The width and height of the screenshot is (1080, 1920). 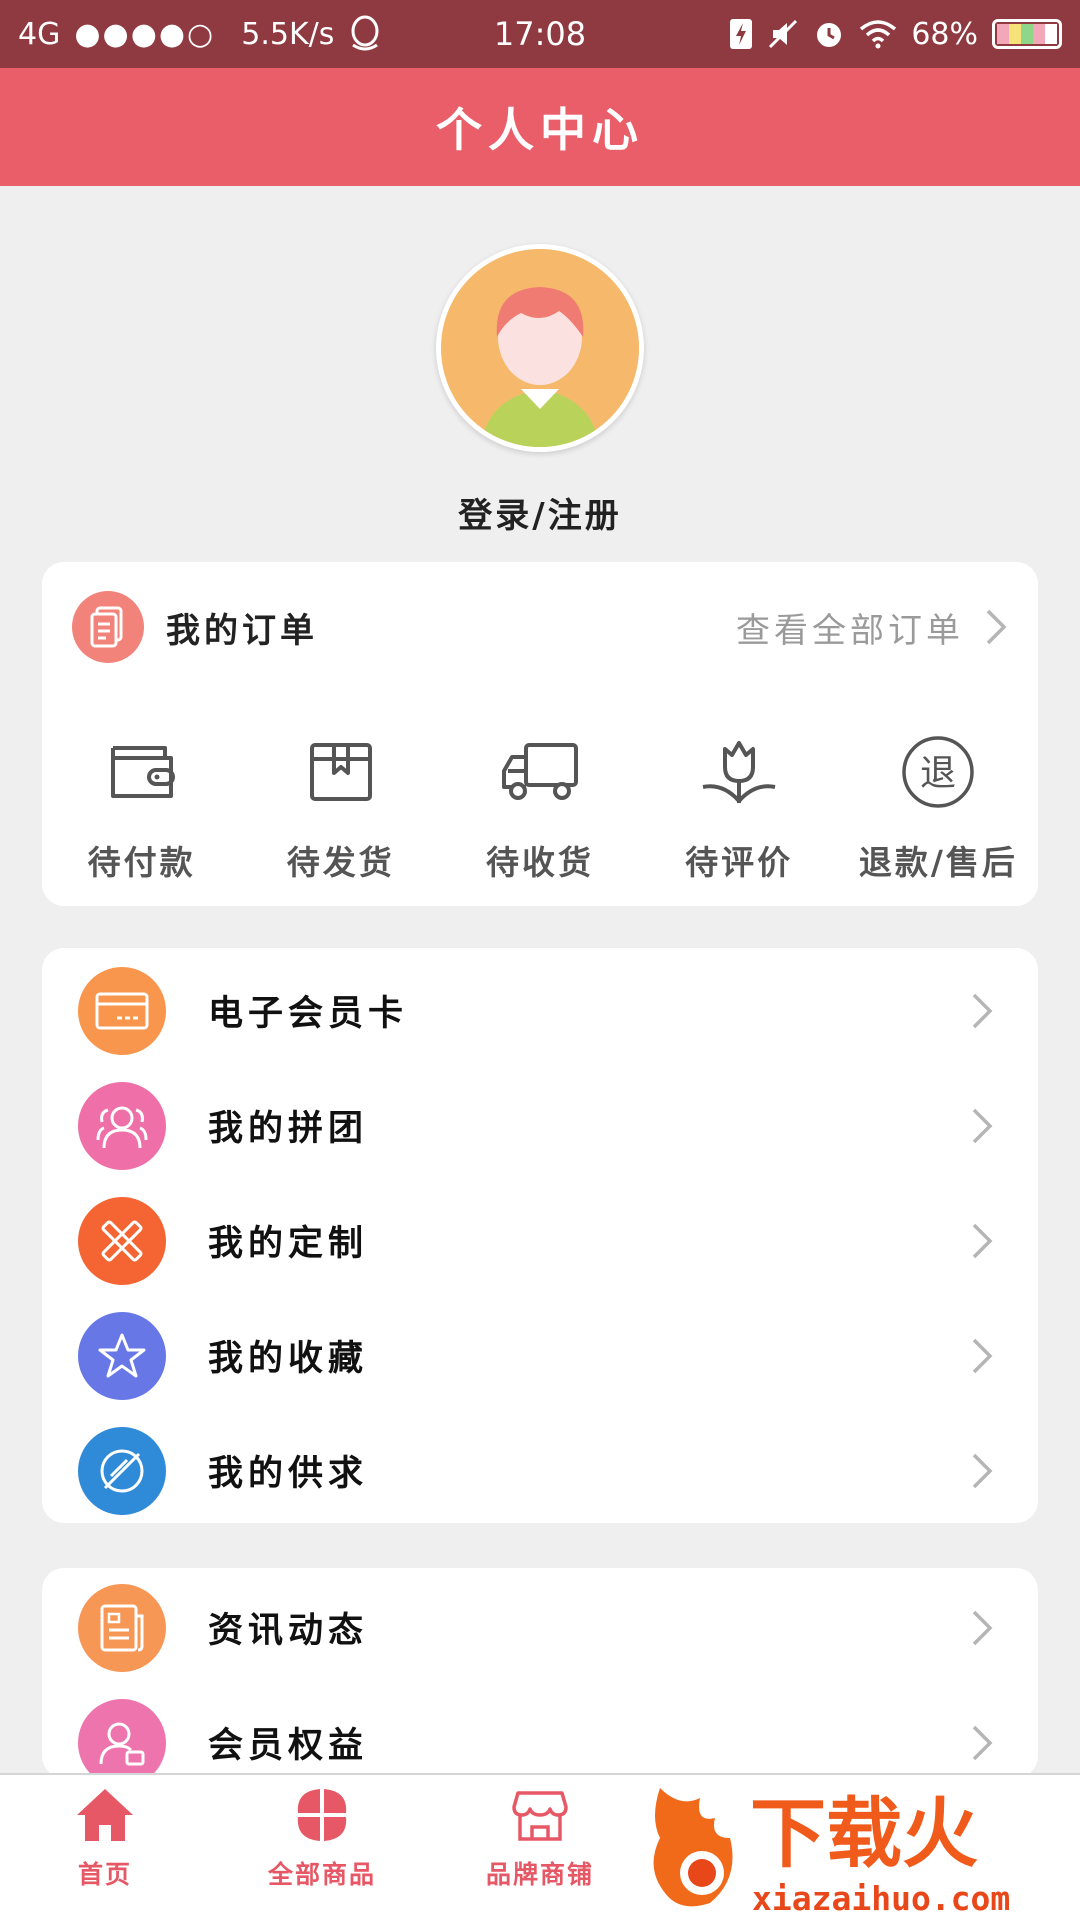 I want to click on menu-item-member-benefits: 会员权益, so click(x=540, y=1731).